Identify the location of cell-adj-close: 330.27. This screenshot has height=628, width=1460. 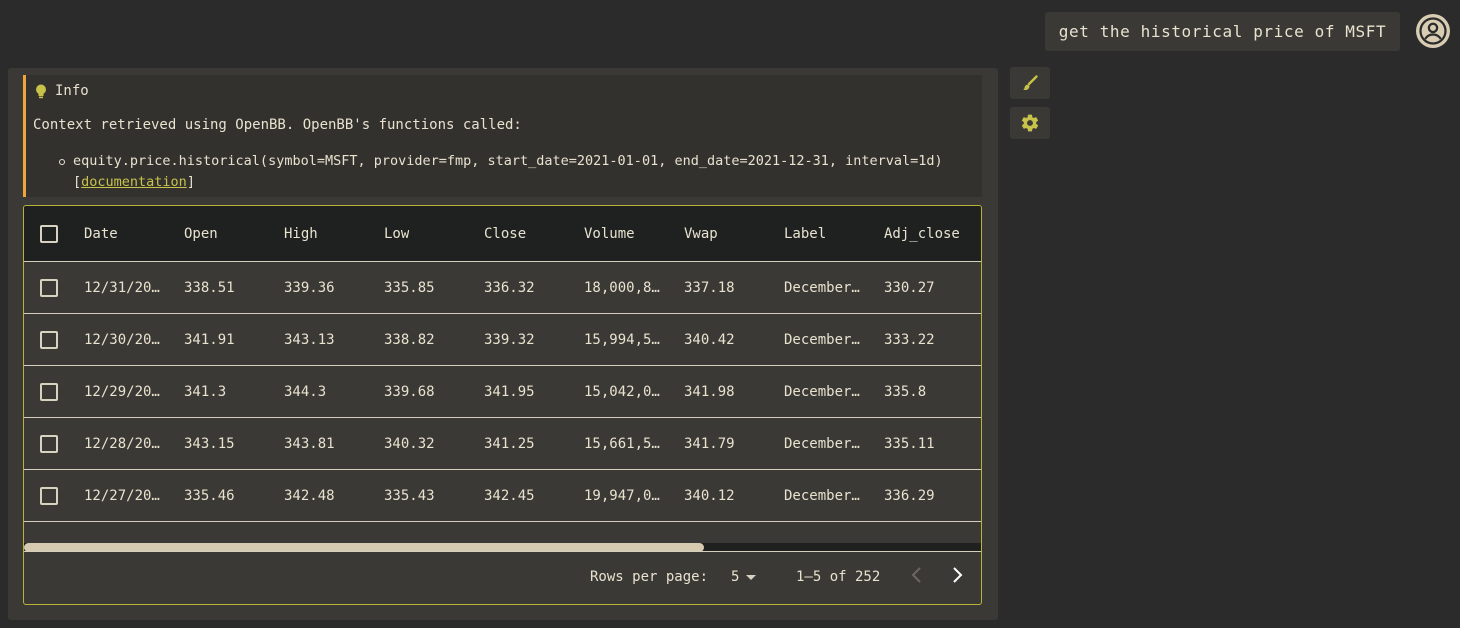
(909, 287).